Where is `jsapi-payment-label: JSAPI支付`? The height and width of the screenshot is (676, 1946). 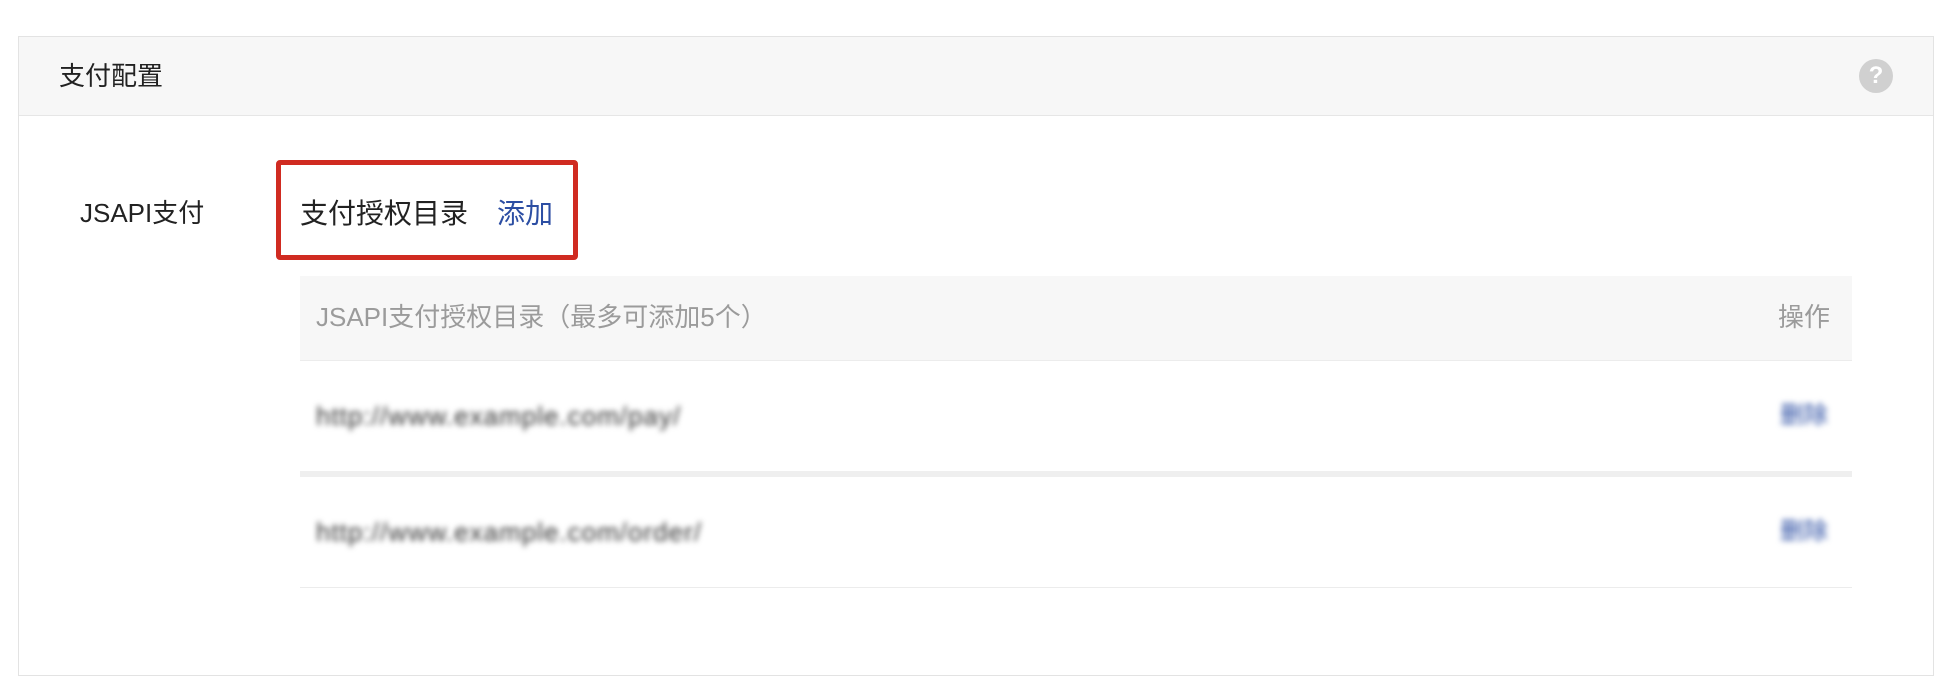
jsapi-payment-label: JSAPI支付 is located at coordinates (142, 213).